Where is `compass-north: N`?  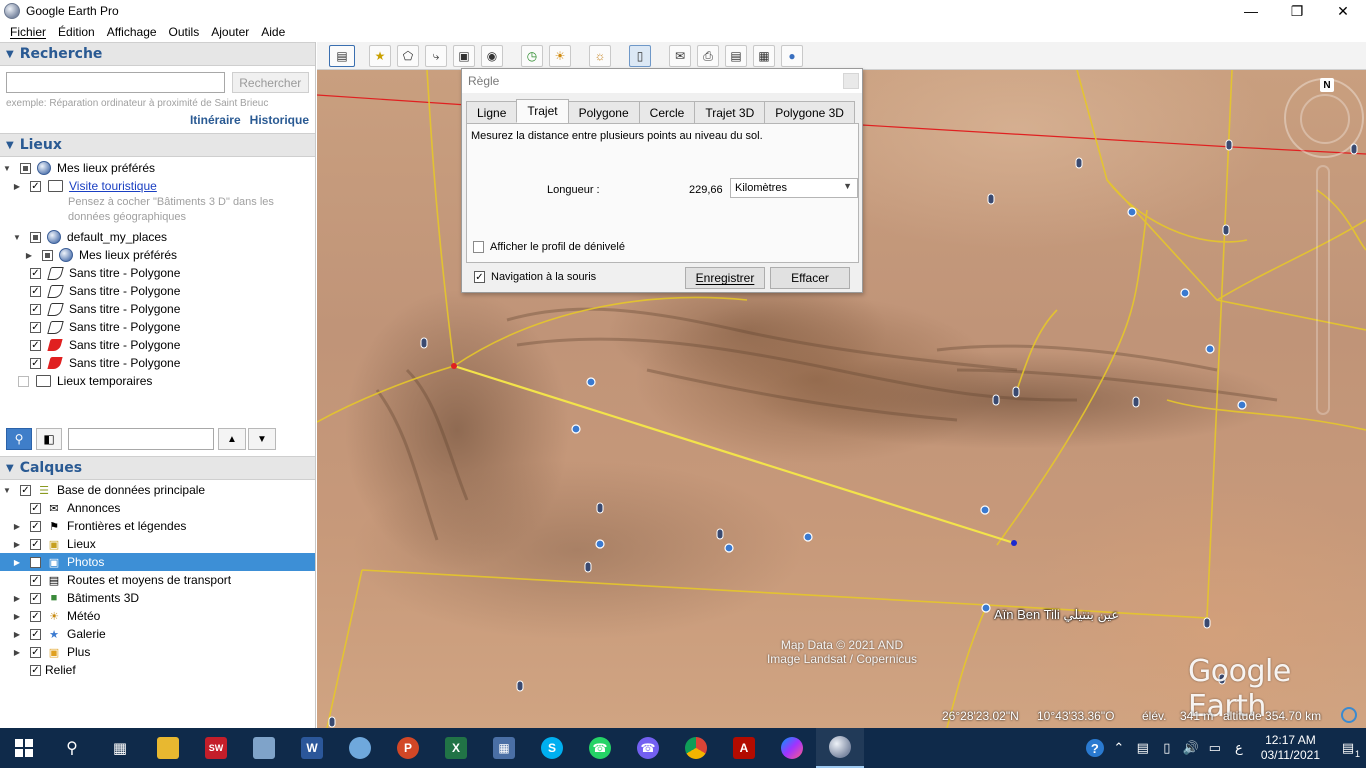
compass-north: N is located at coordinates (1327, 85).